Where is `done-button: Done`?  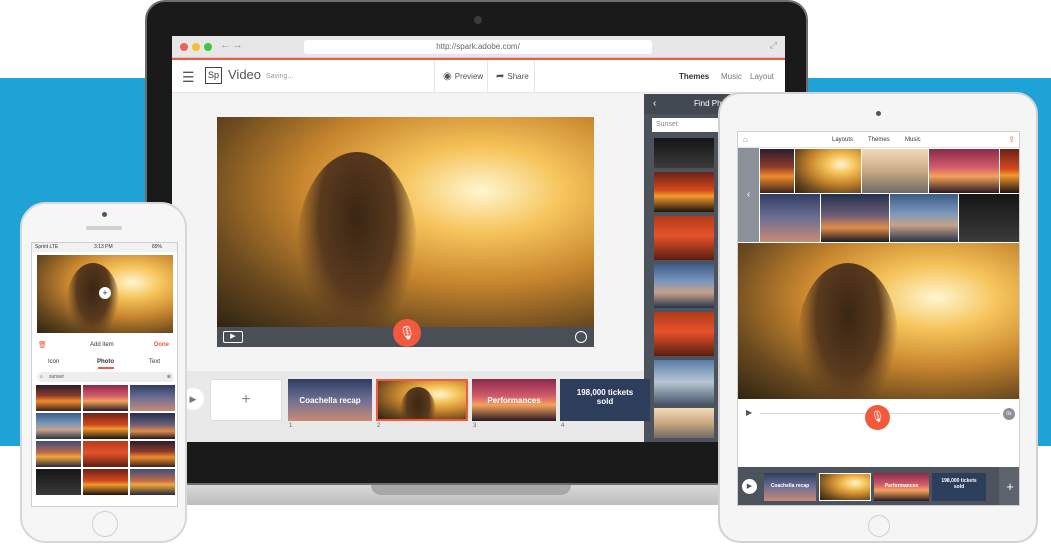 done-button: Done is located at coordinates (161, 345).